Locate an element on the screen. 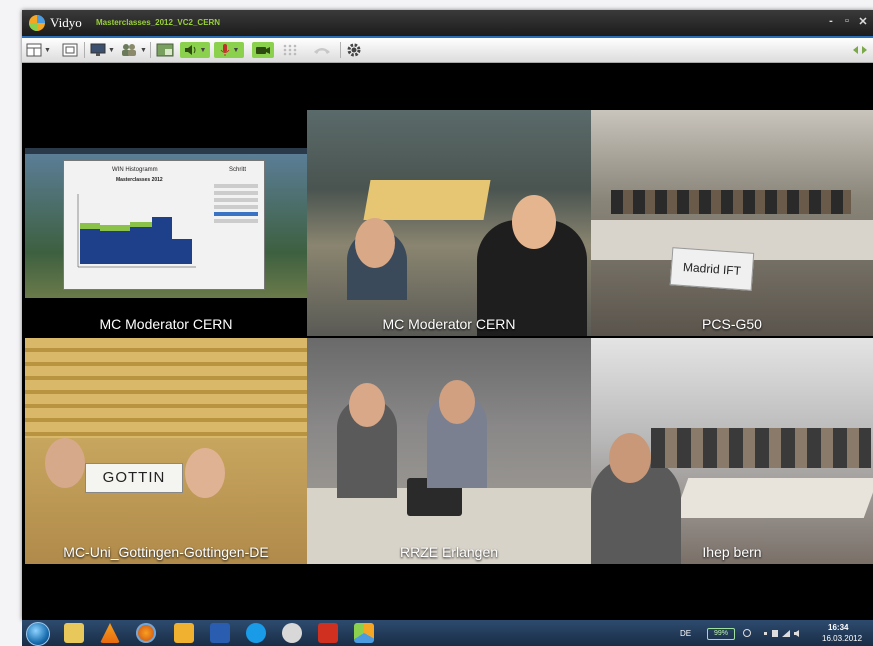 The image size is (873, 646). language-indicator: DE is located at coordinates (685, 633).